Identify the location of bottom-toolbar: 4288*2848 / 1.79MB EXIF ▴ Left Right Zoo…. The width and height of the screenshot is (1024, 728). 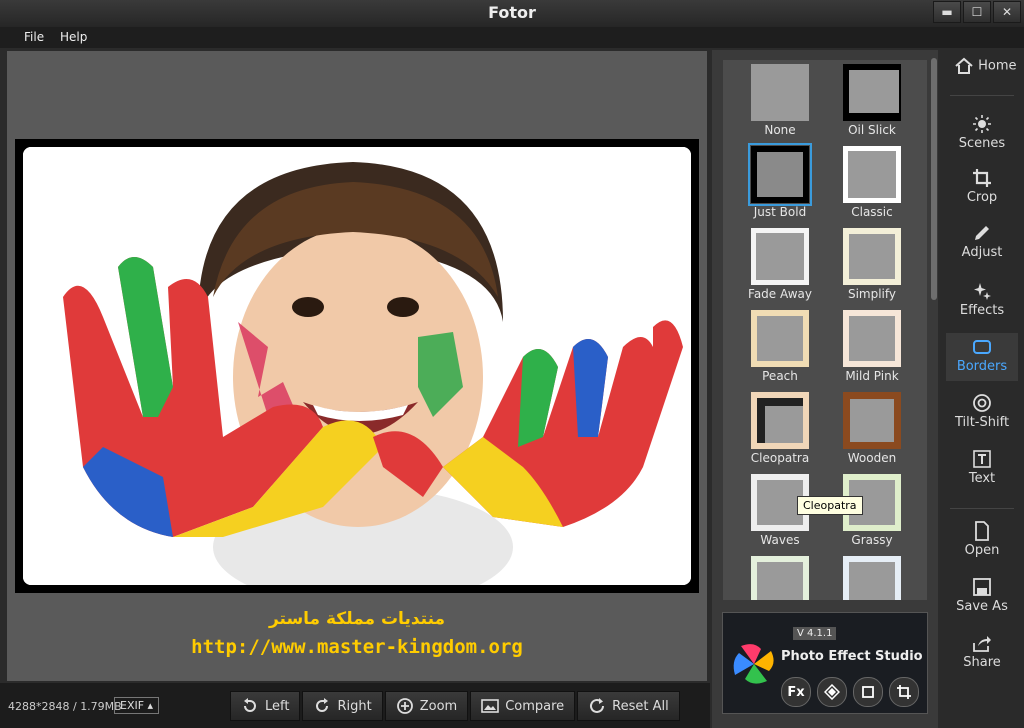
(355, 705).